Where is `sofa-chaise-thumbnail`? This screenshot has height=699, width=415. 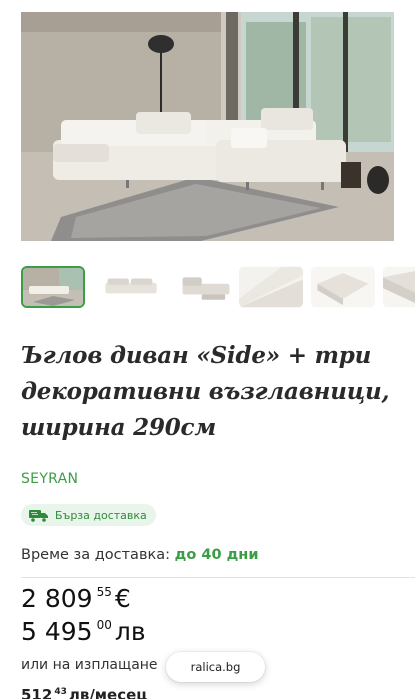
sofa-chaise-thumbnail is located at coordinates (206, 287).